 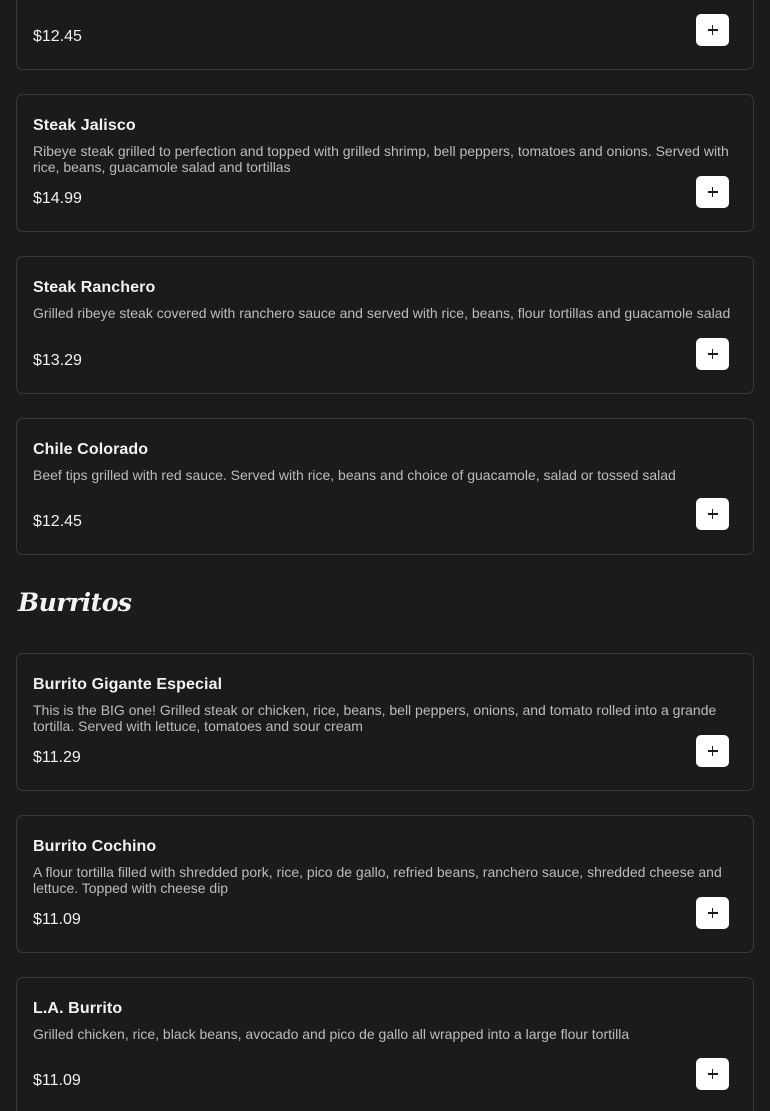 I want to click on item-name: Burrito Cochino, so click(x=95, y=846).